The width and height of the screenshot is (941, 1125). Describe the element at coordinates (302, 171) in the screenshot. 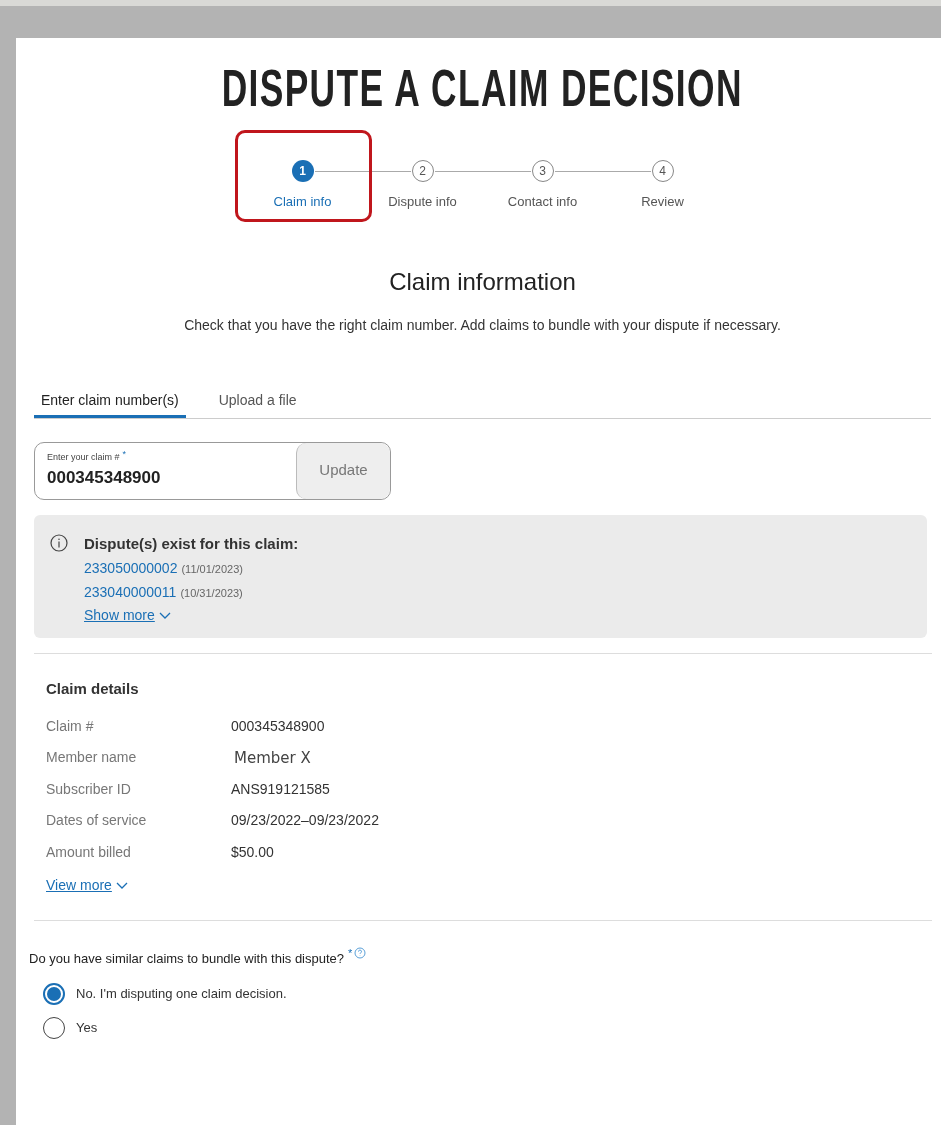

I see `step-number: 1` at that location.